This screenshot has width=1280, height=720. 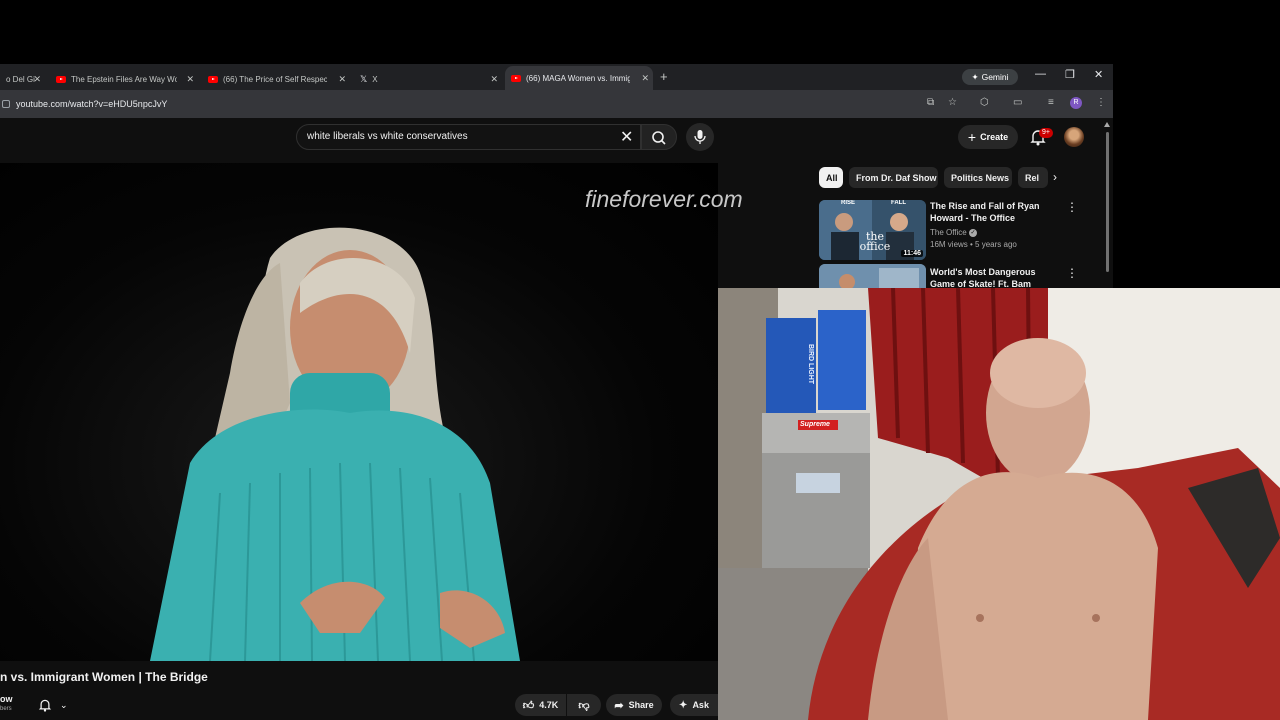 What do you see at coordinates (1074, 137) in the screenshot?
I see `account-avatar` at bounding box center [1074, 137].